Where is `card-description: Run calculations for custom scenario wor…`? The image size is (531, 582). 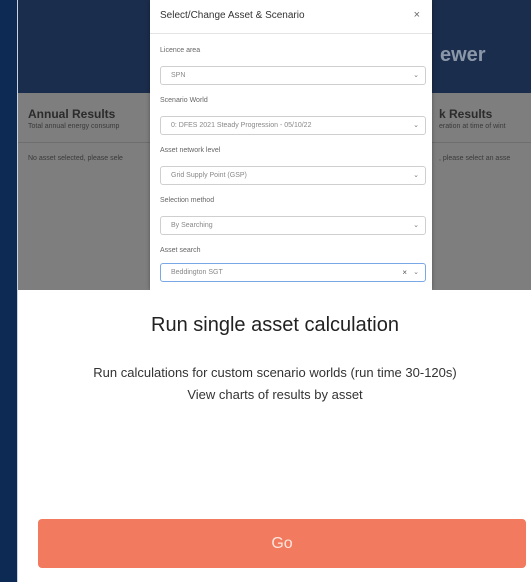
card-description: Run calculations for custom scenario wor… is located at coordinates (274, 384).